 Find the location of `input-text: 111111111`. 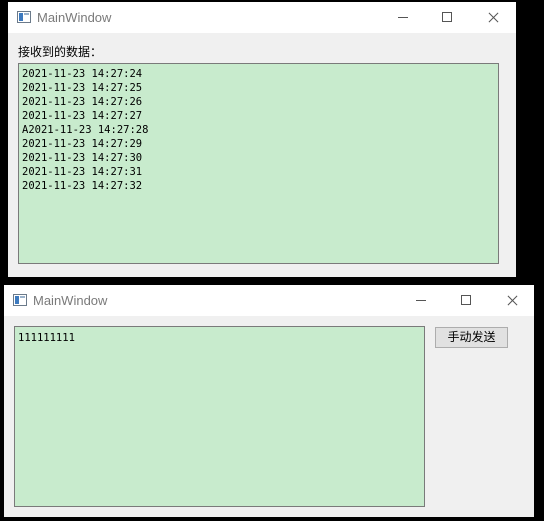

input-text: 111111111 is located at coordinates (46, 338).